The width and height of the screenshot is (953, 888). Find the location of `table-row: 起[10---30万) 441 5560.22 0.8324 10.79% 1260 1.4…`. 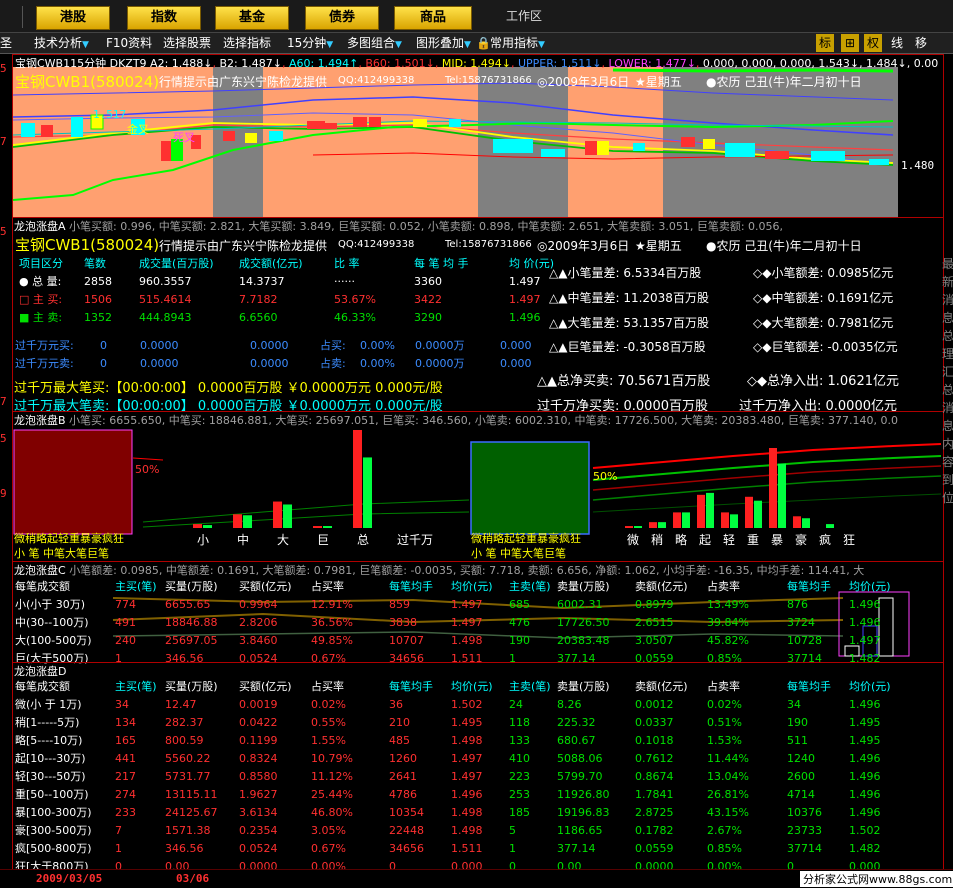

table-row: 起[10---30万) 441 5560.22 0.8324 10.79% 1260 1.4… is located at coordinates (457, 758).